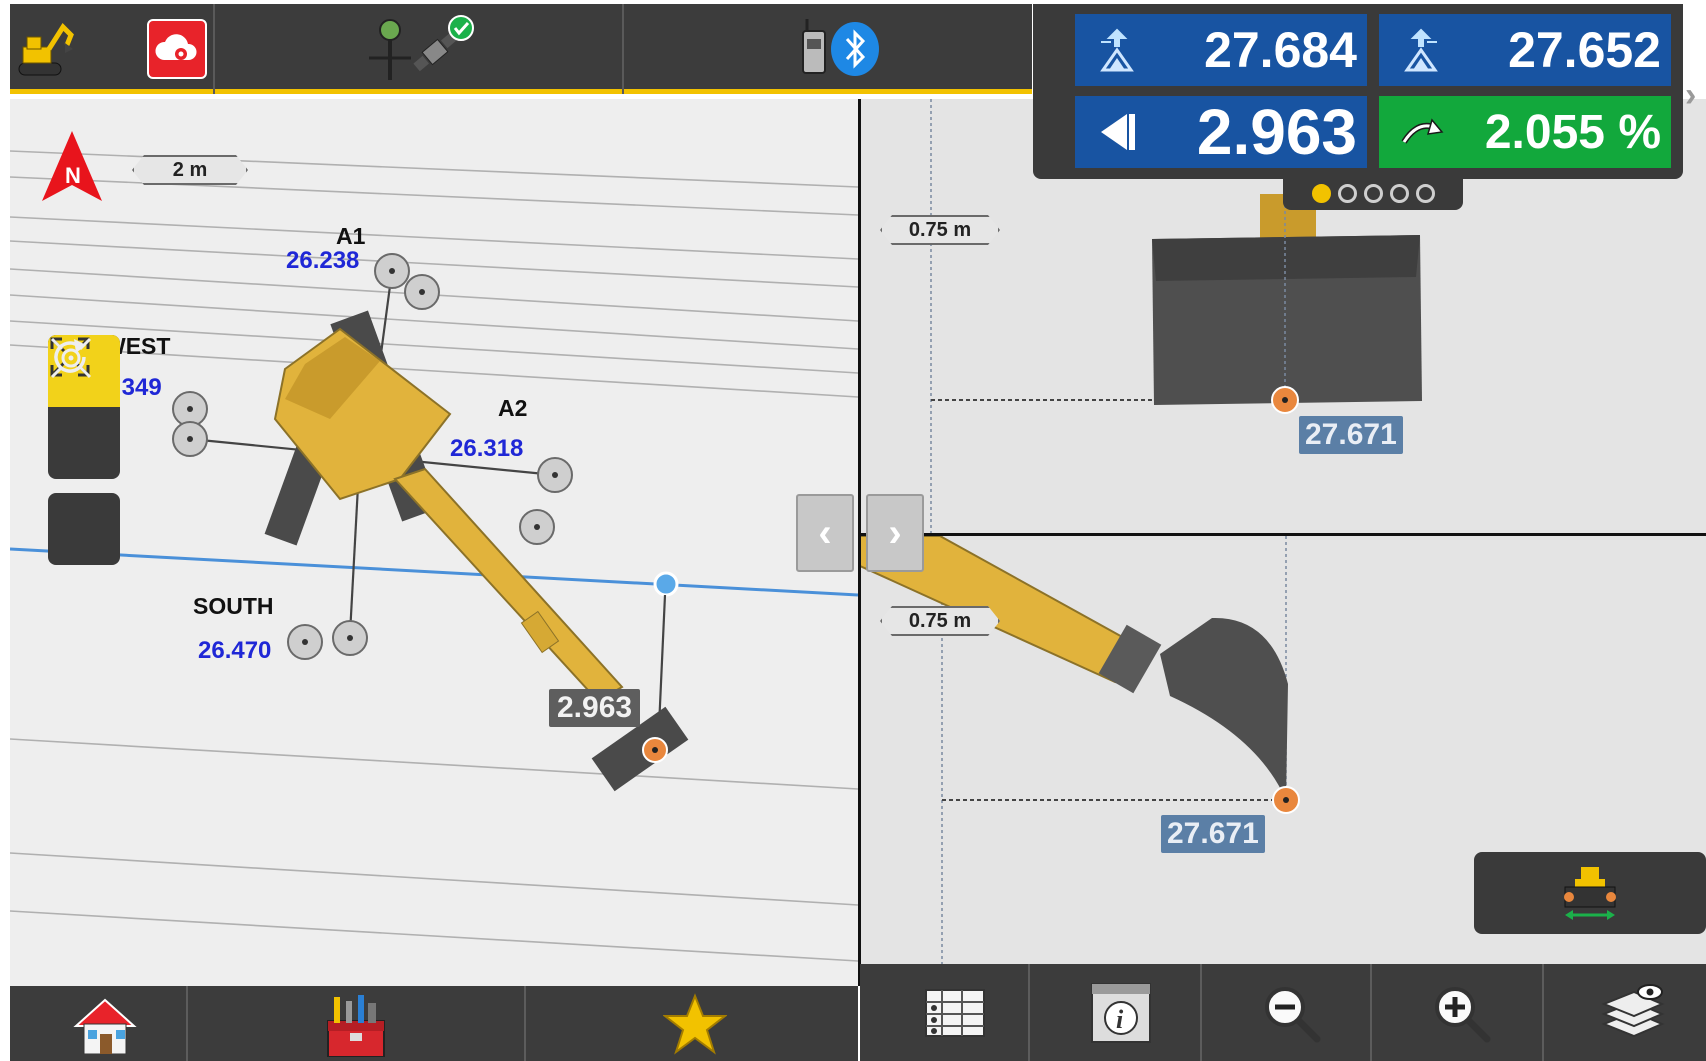 The width and height of the screenshot is (1706, 1061). Describe the element at coordinates (1421, 132) in the screenshot. I see `slope-icon` at that location.